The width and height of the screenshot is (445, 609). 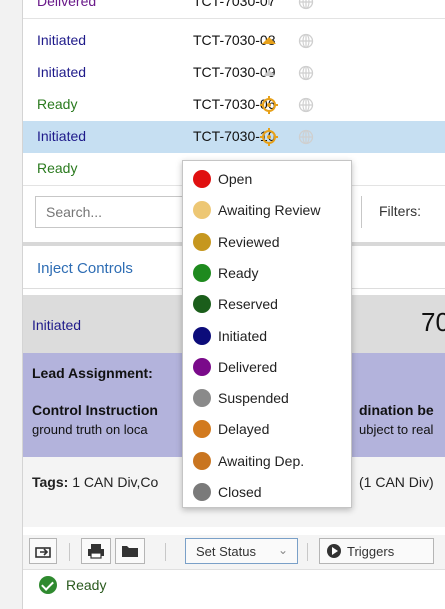 I want to click on status-option-suspended: Suspended, so click(x=267, y=397).